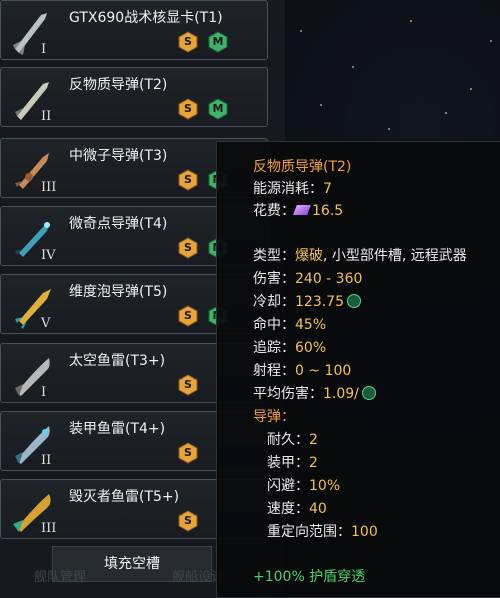 Image resolution: width=500 pixels, height=598 pixels. What do you see at coordinates (292, 440) in the screenshot?
I see `hp-row: 耐久：2` at bounding box center [292, 440].